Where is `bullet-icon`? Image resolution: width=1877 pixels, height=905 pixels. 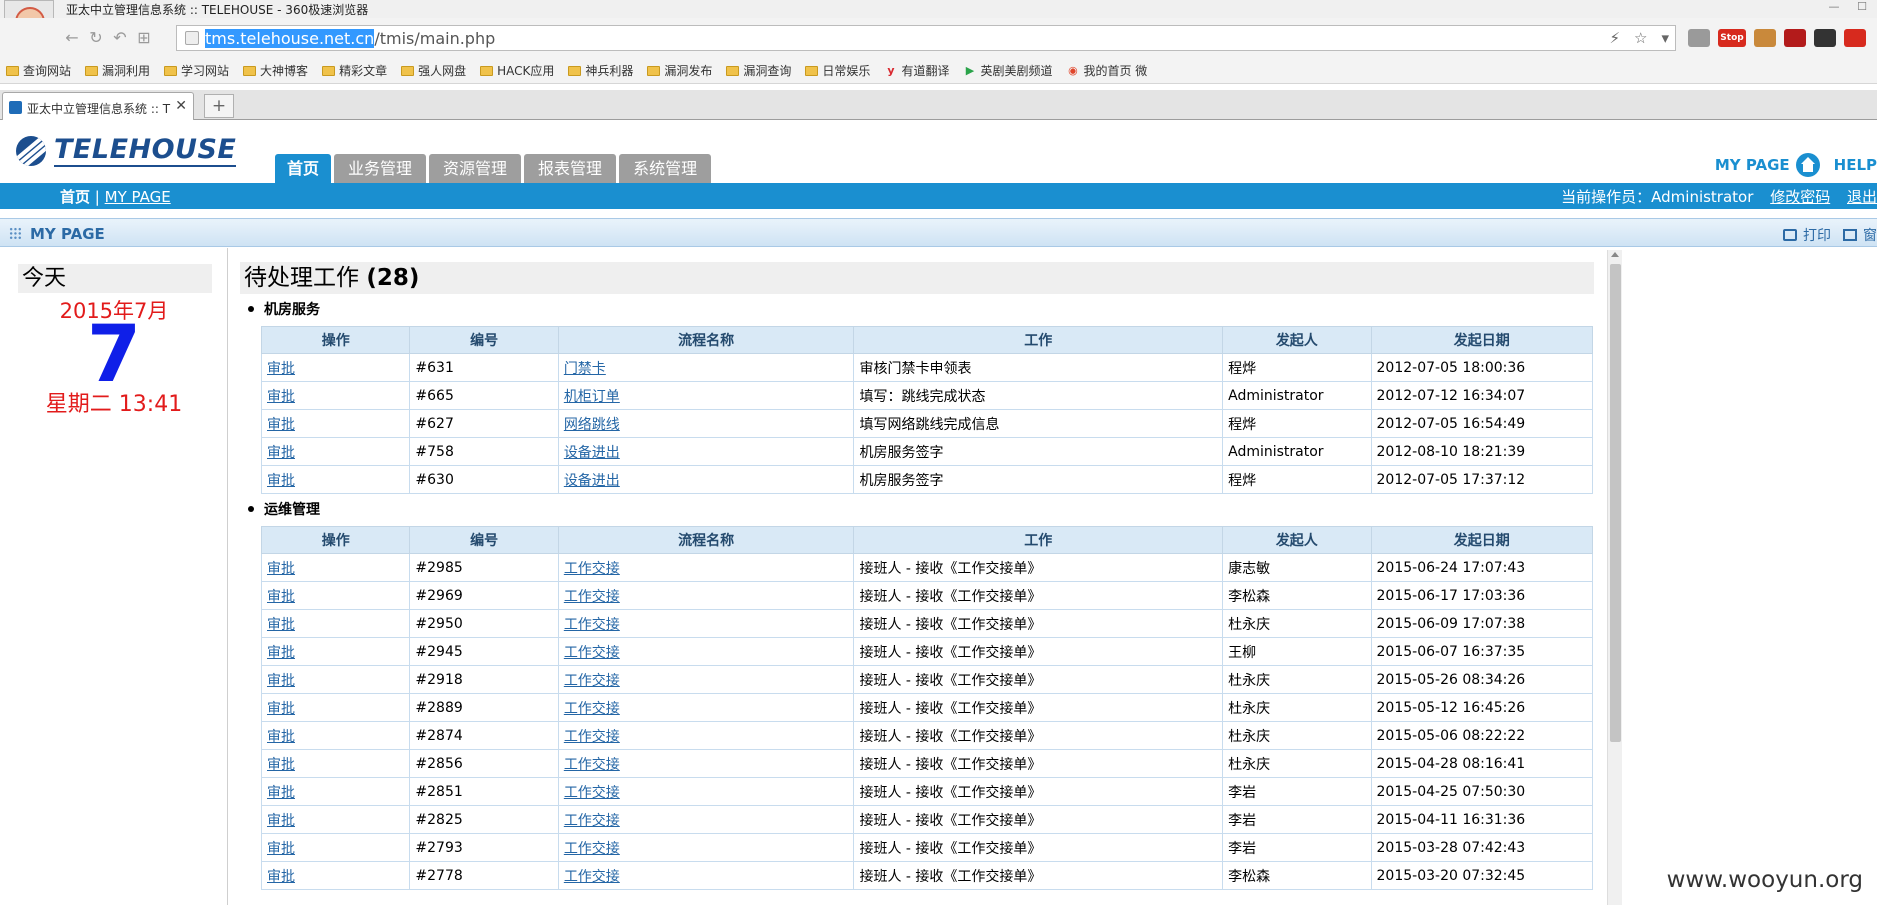 bullet-icon is located at coordinates (251, 309).